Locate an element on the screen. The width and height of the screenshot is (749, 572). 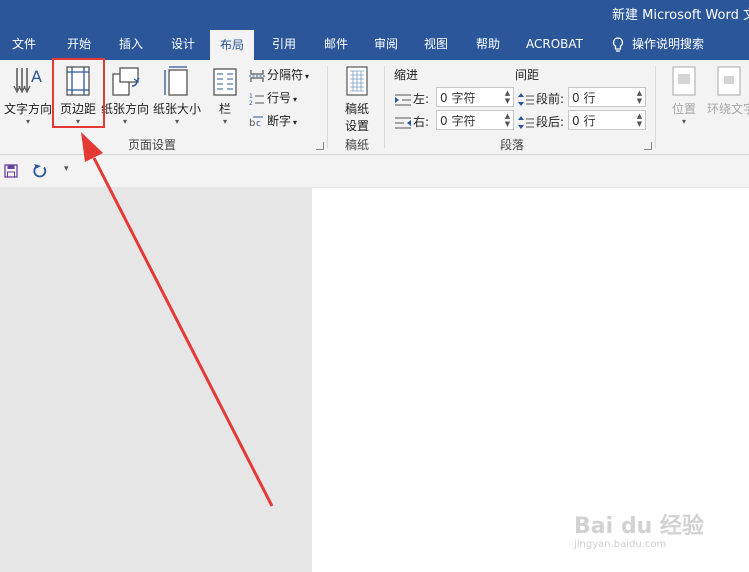
watermark-brand: Bai du 经验 is located at coordinates (639, 526).